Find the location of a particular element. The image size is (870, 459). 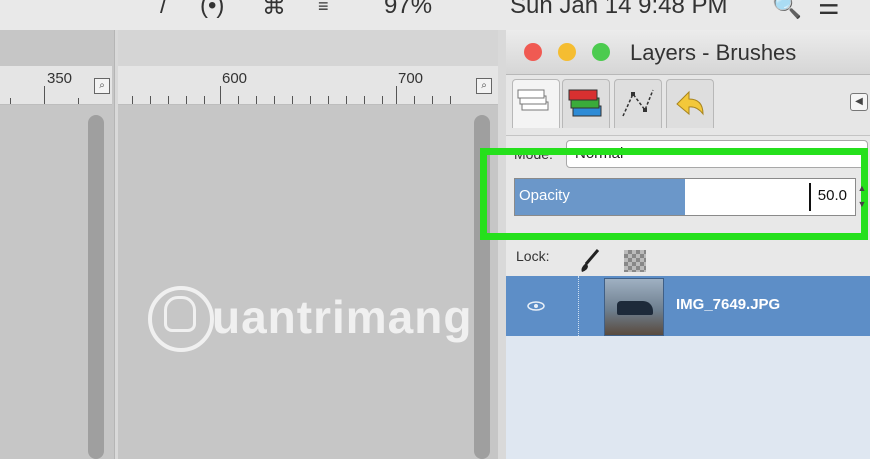

text-cursor is located at coordinates (810, 197).